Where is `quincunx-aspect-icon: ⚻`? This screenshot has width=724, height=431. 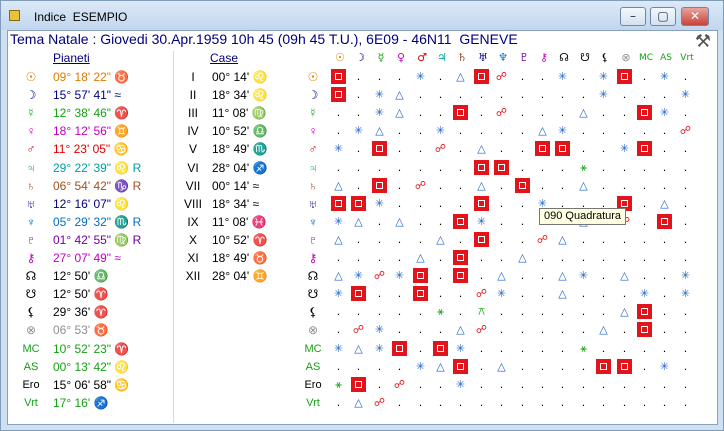
quincunx-aspect-icon: ⚻ is located at coordinates (481, 312).